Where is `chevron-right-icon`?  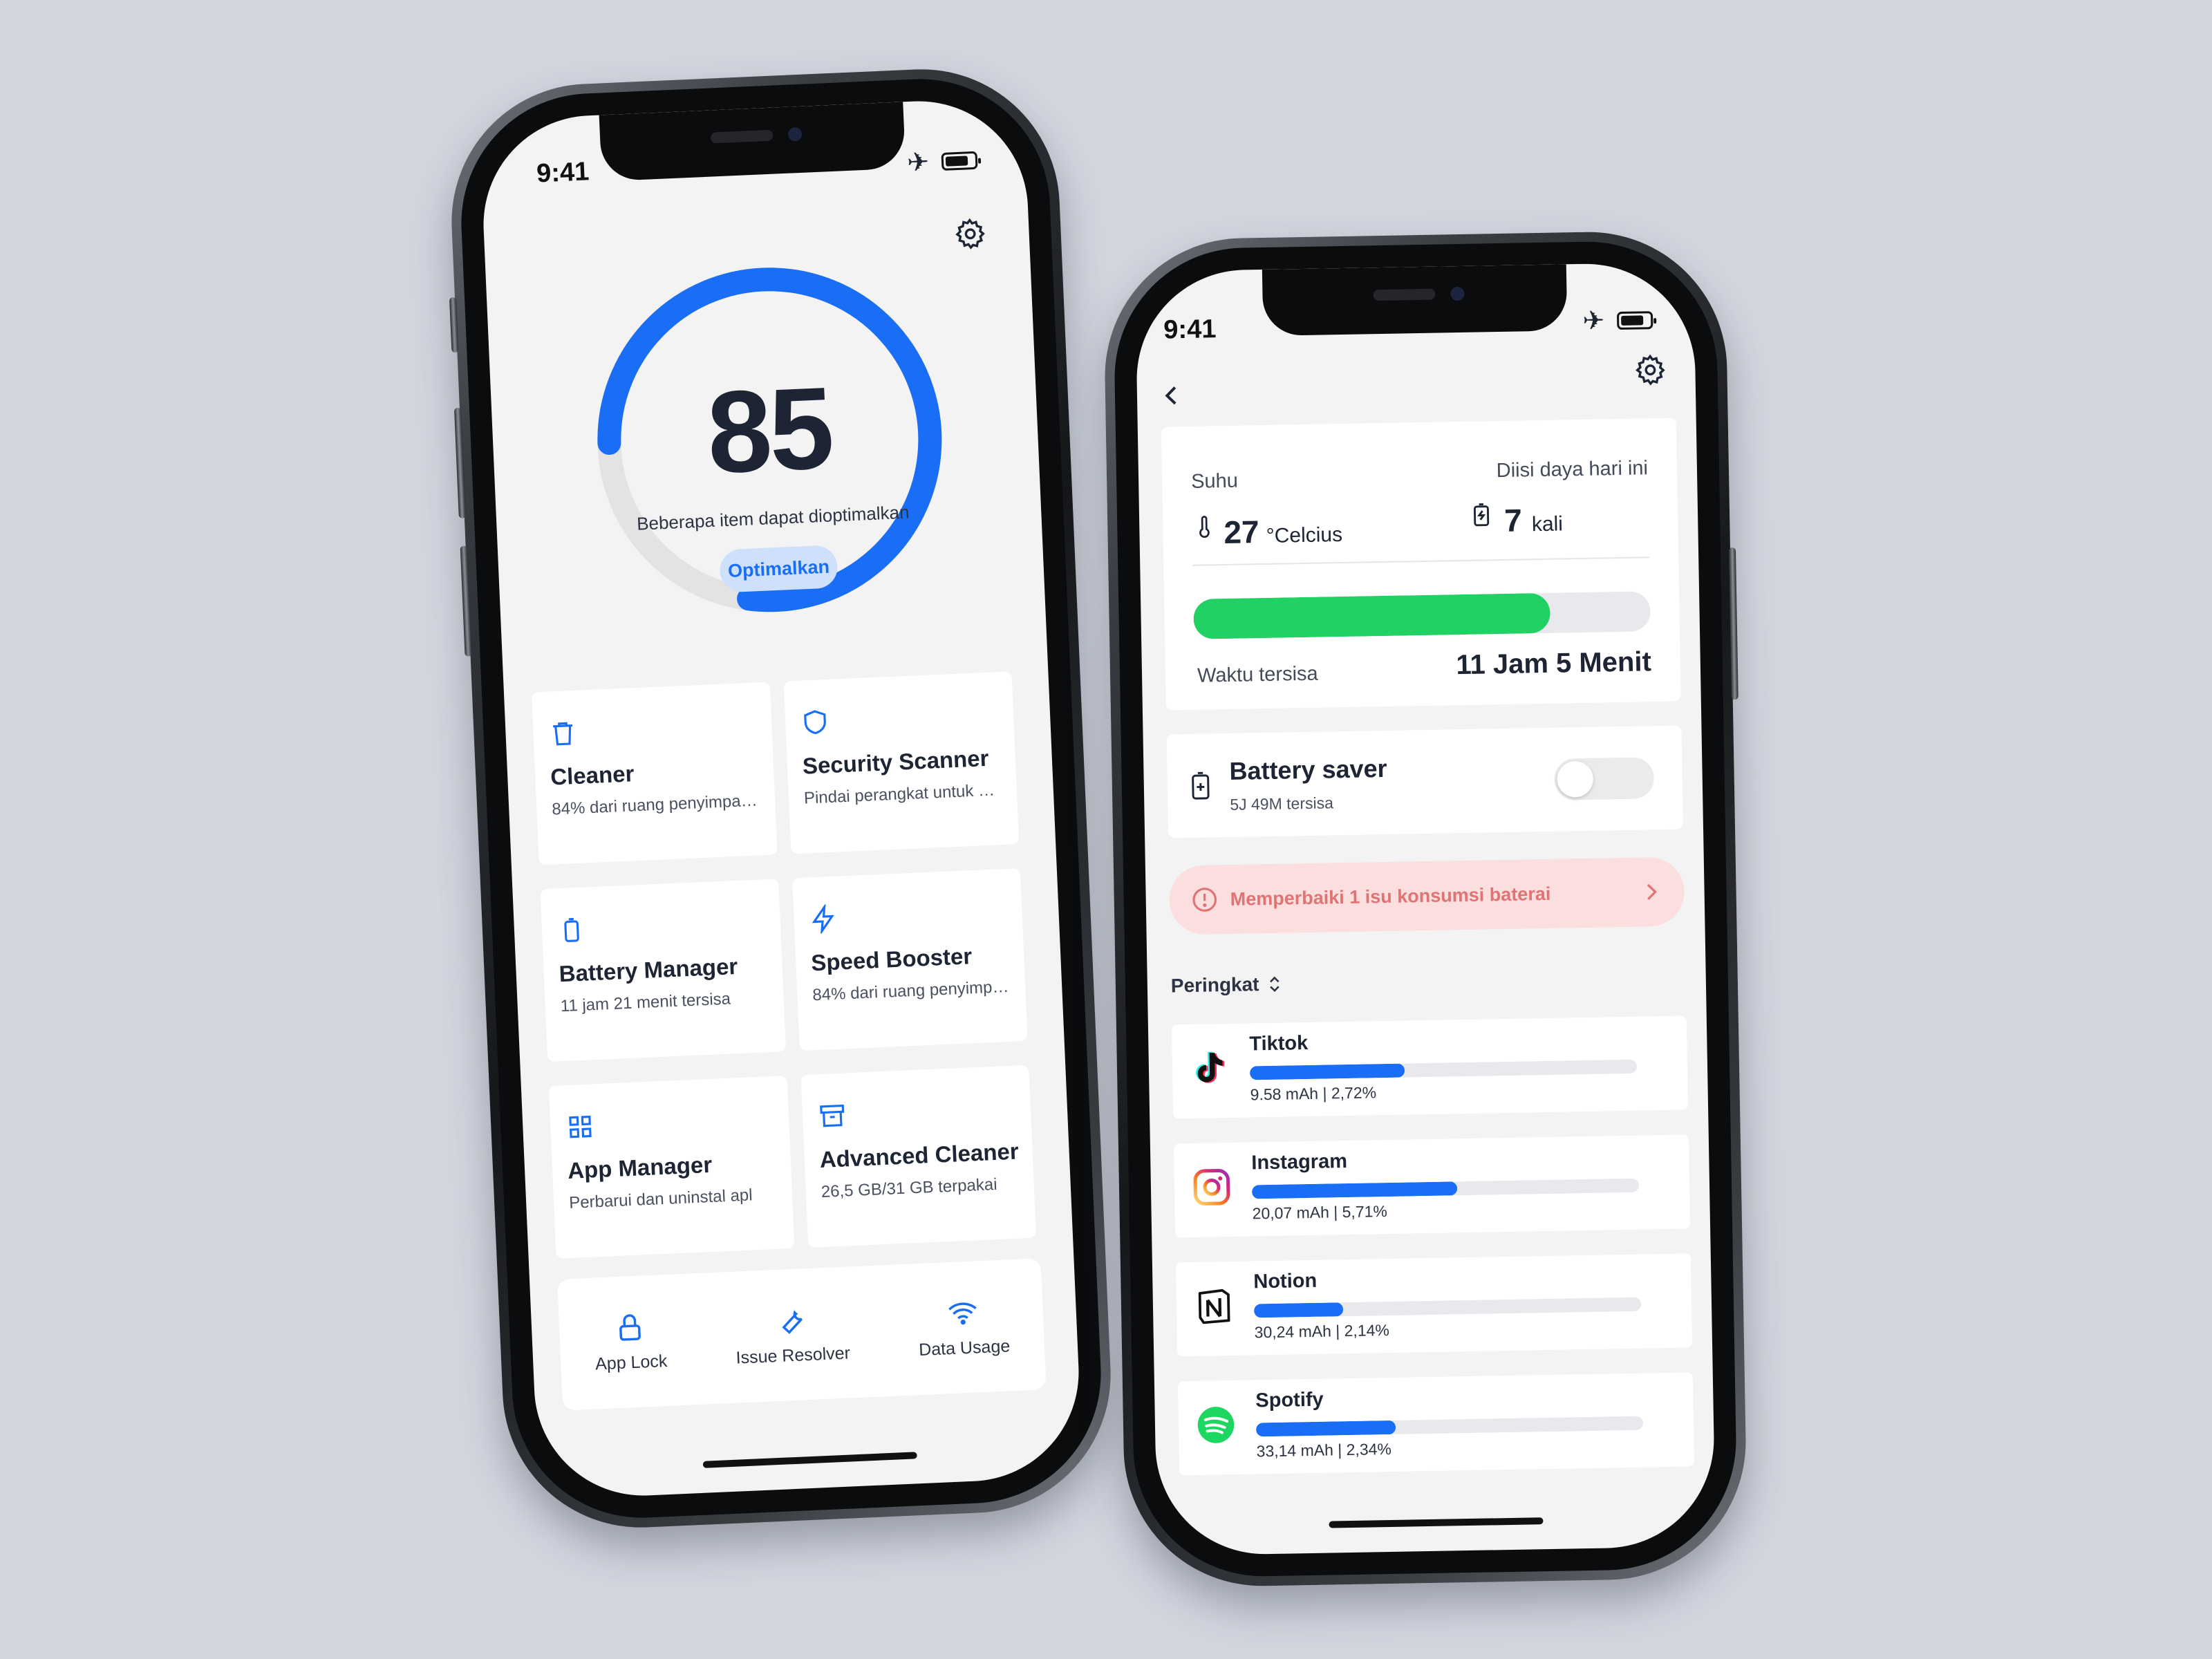
chevron-right-icon is located at coordinates (1652, 892).